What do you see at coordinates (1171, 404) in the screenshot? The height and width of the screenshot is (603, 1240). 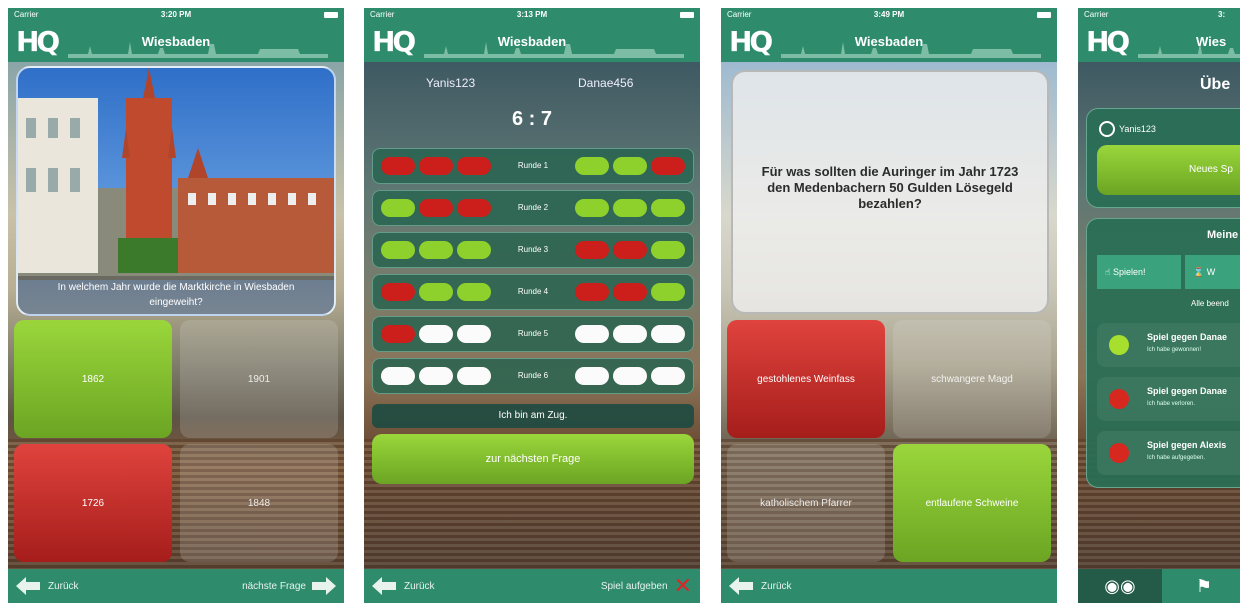 I see `game-status: Ich habe verloren.` at bounding box center [1171, 404].